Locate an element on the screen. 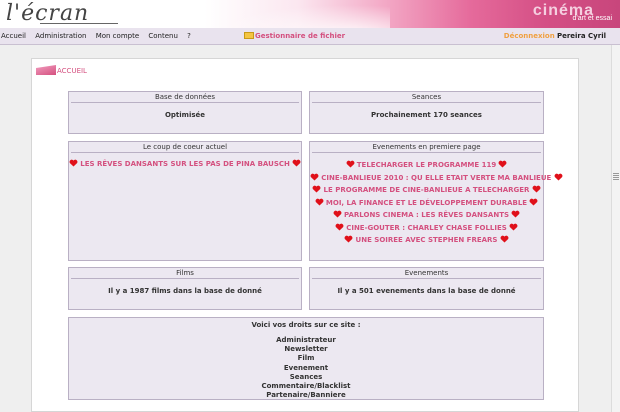  menu-item-mon-compte: Mon compte is located at coordinates (117, 36).